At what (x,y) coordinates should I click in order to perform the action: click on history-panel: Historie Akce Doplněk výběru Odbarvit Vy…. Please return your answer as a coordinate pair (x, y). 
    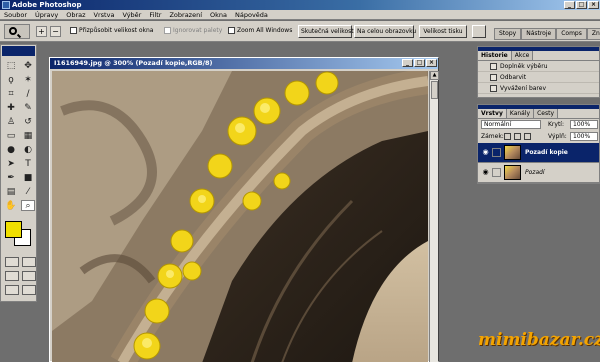
    Looking at the image, I should click on (538, 72).